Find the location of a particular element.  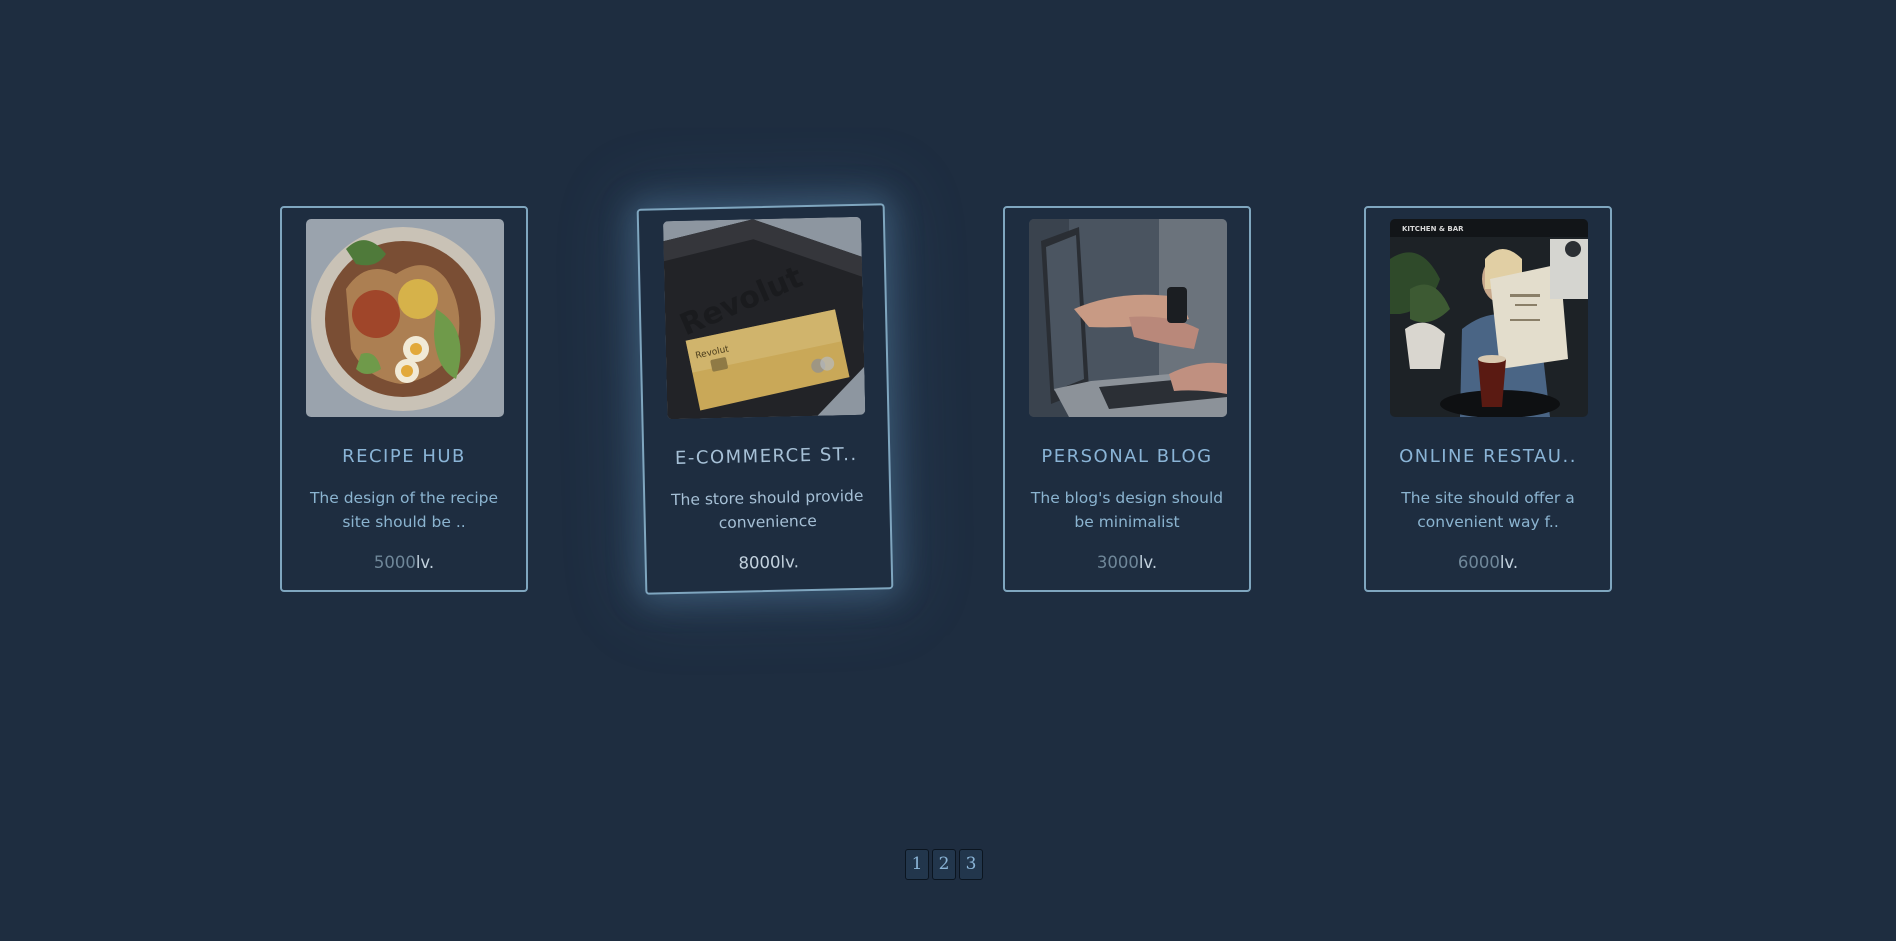

card-price: 6000lv. is located at coordinates (1488, 562).